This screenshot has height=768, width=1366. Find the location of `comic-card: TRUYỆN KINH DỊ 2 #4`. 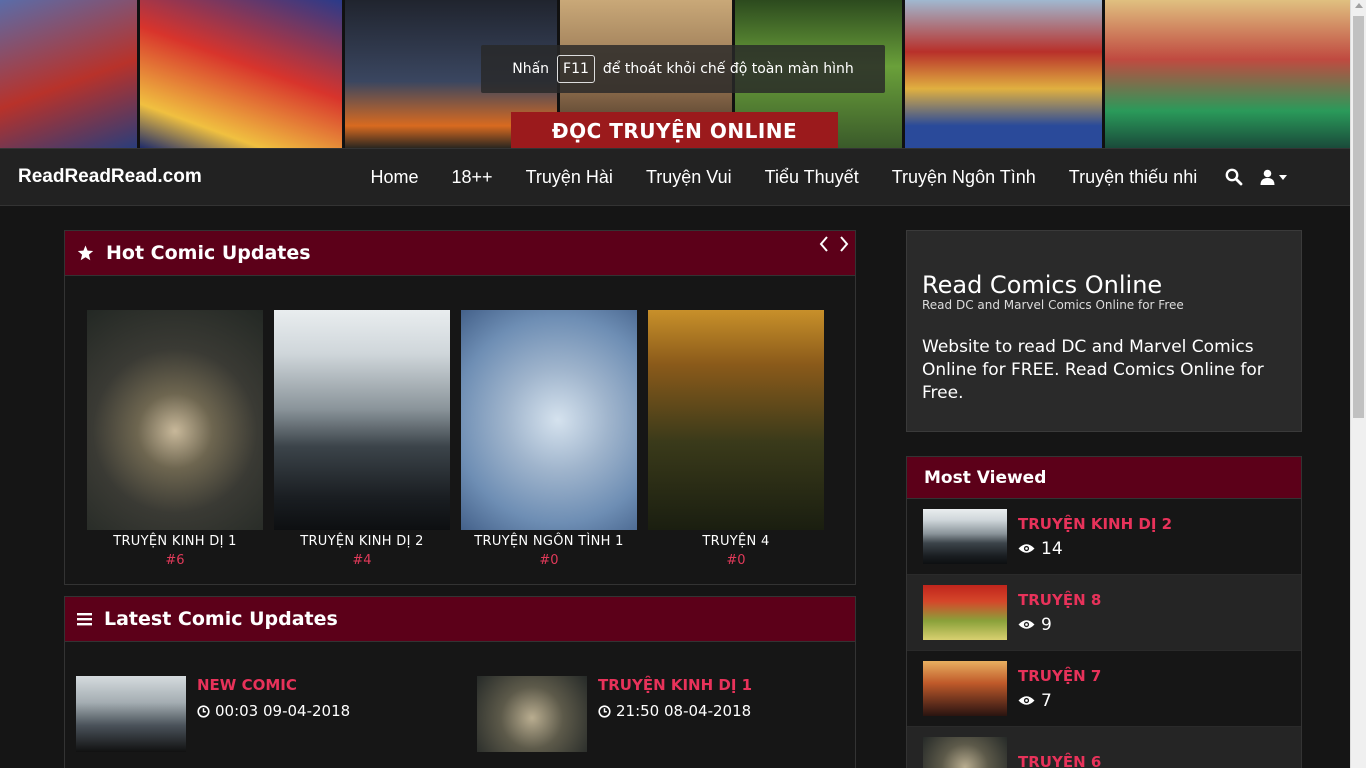

comic-card: TRUYỆN KINH DỊ 2 #4 is located at coordinates (362, 439).